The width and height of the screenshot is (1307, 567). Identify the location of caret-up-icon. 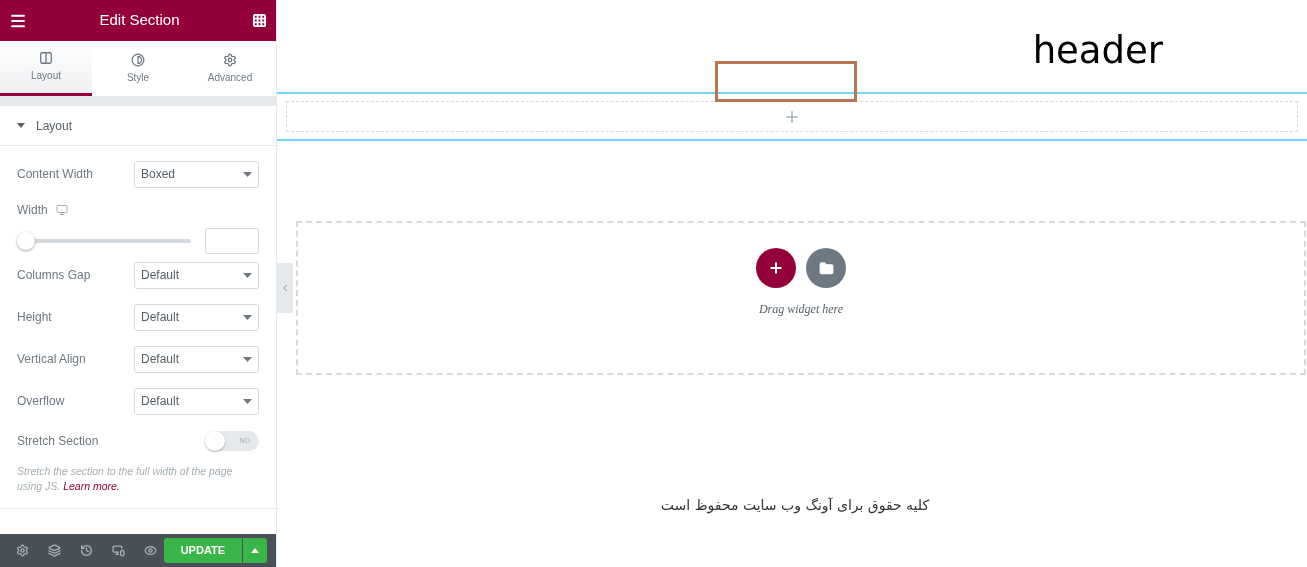
(254, 550).